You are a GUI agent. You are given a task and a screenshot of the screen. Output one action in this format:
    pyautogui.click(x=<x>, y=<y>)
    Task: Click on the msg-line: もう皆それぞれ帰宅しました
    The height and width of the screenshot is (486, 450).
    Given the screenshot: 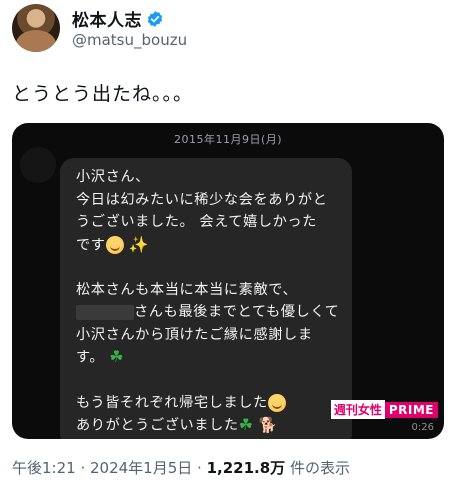 What is the action you would take?
    pyautogui.click(x=172, y=402)
    